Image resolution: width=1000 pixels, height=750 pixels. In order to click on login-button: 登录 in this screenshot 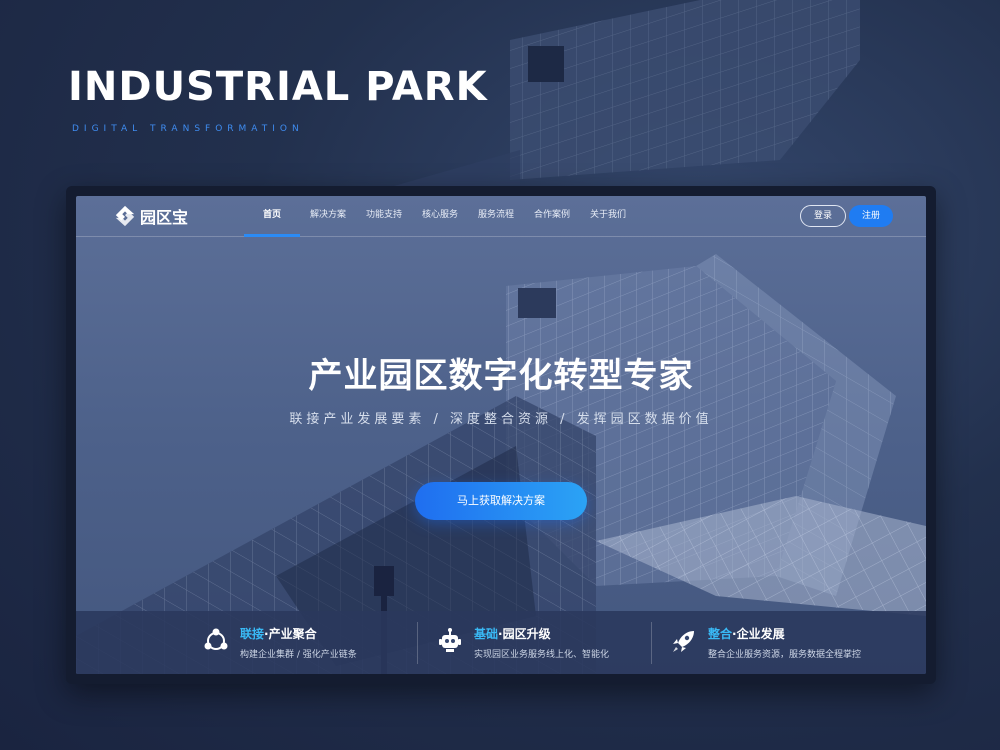, I will do `click(823, 216)`.